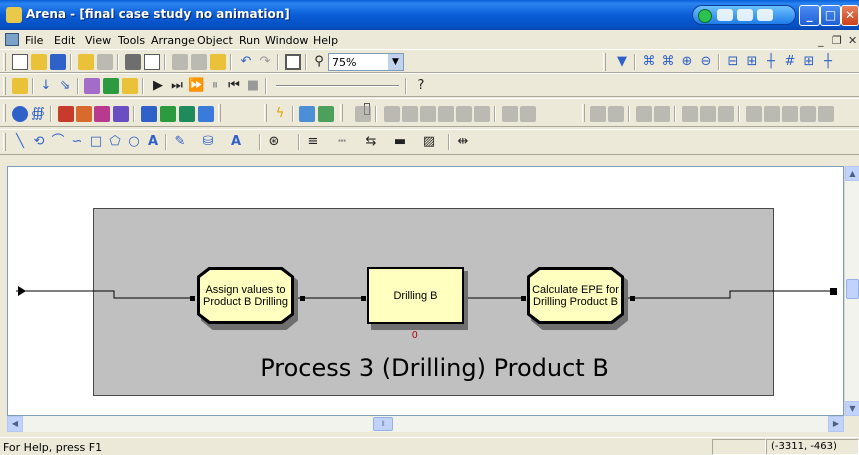  What do you see at coordinates (790, 62) in the screenshot?
I see `snap-icon: #` at bounding box center [790, 62].